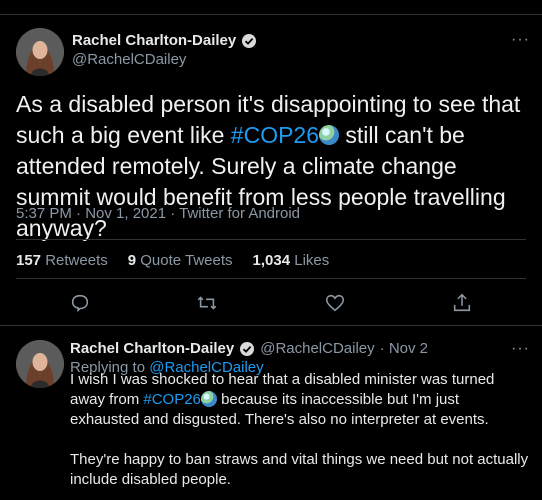  Describe the element at coordinates (76, 260) in the screenshot. I see `retweets-label: Retweets` at that location.